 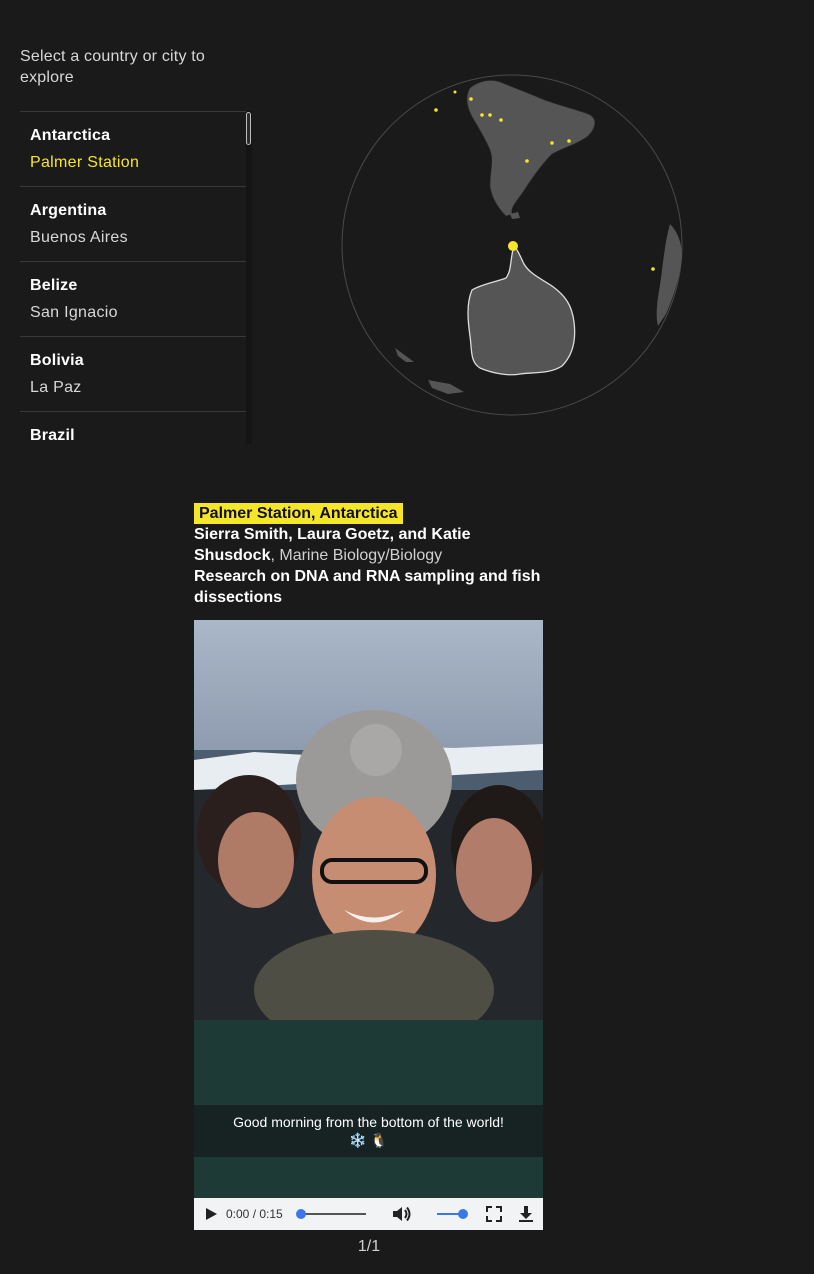 What do you see at coordinates (68, 210) in the screenshot?
I see `country-label: Argentina` at bounding box center [68, 210].